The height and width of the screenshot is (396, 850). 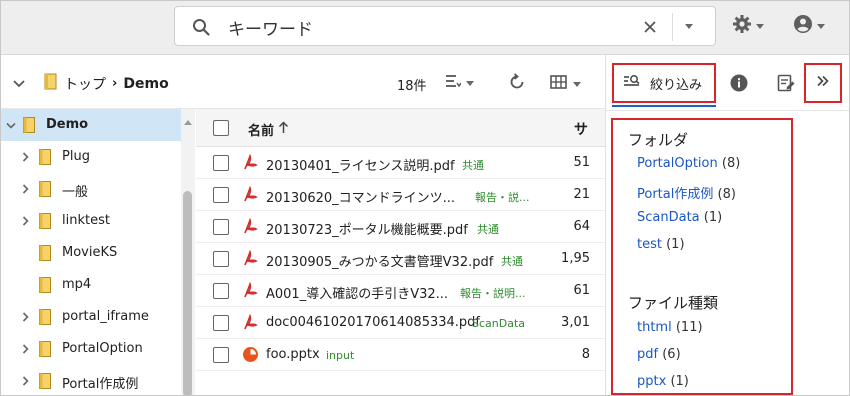 I want to click on expand-panel-button, so click(x=823, y=83).